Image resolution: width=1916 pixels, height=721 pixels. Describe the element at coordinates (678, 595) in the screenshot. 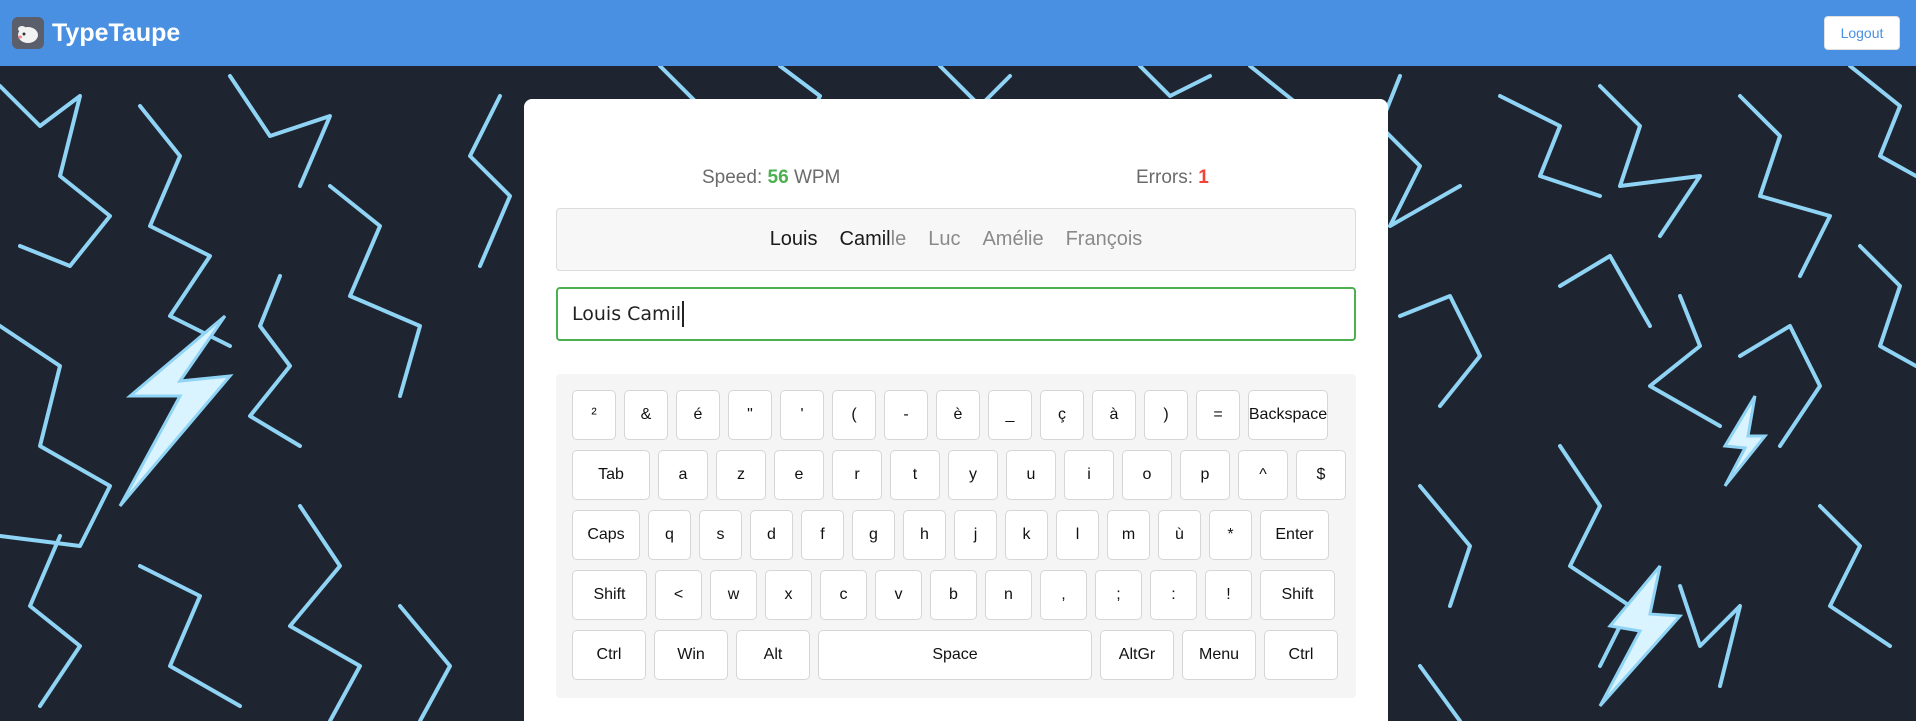

I see `key-symbol: <` at that location.